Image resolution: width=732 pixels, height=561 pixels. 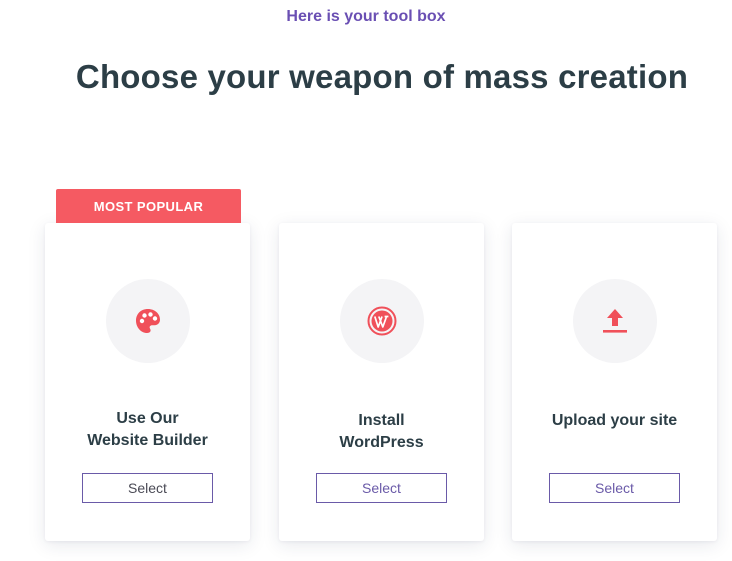 I want to click on card-title-line1: Use Our, so click(x=147, y=418).